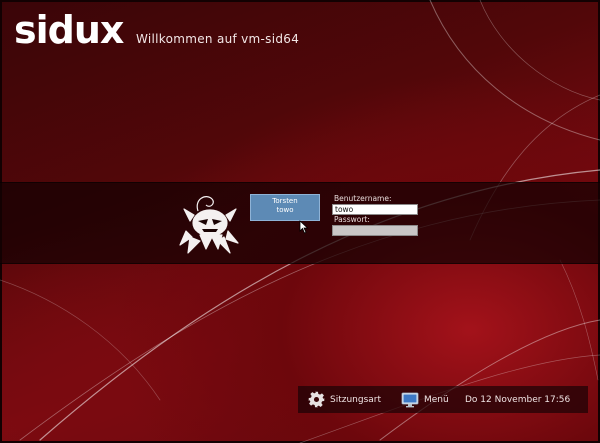 The image size is (600, 443). I want to click on sidux-logo: sidux, so click(69, 30).